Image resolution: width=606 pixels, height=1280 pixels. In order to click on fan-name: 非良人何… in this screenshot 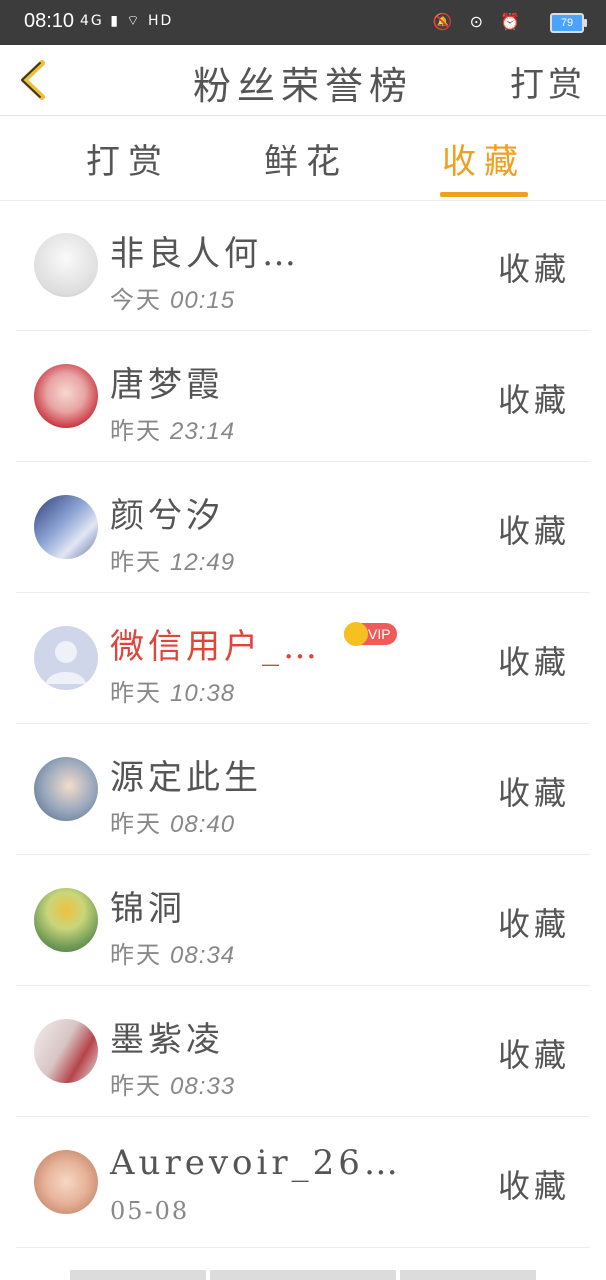, I will do `click(205, 254)`.